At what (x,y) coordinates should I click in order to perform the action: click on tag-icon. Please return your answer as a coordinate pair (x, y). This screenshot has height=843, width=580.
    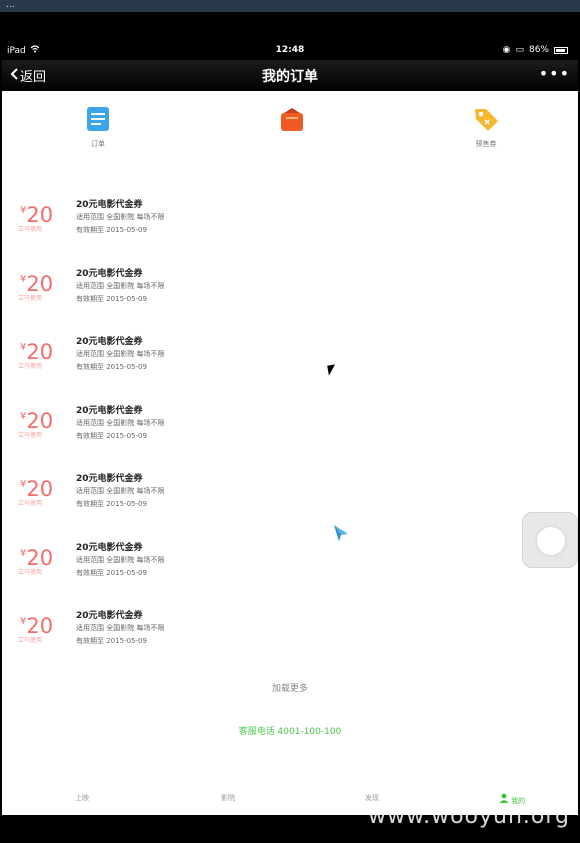
    Looking at the image, I should click on (486, 119).